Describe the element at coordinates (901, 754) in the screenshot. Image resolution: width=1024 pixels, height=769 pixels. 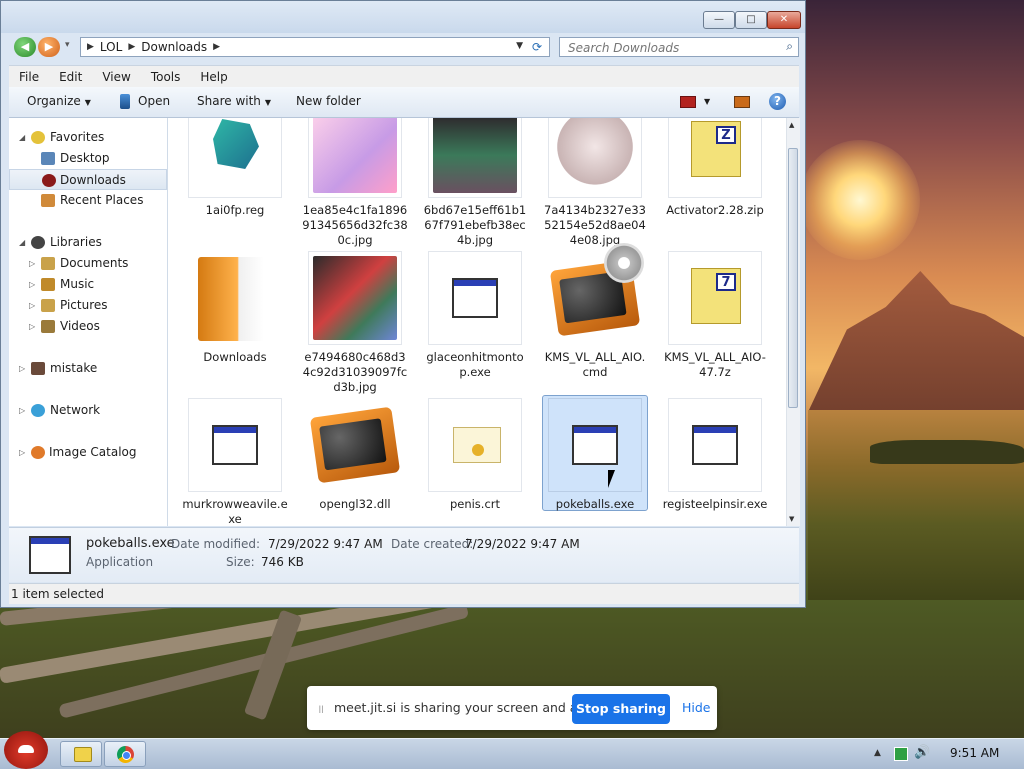
I see `network-status-icon` at that location.